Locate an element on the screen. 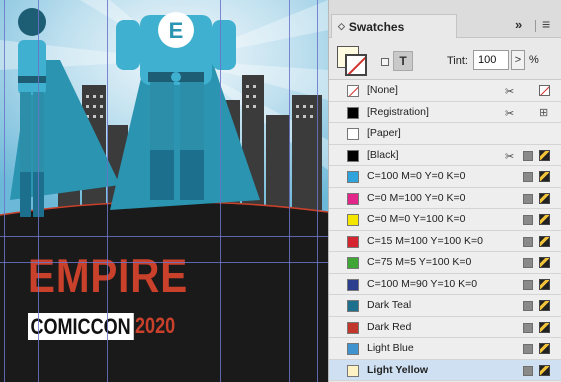 The height and width of the screenshot is (382, 561). title-empire: EMPIRE is located at coordinates (108, 275).